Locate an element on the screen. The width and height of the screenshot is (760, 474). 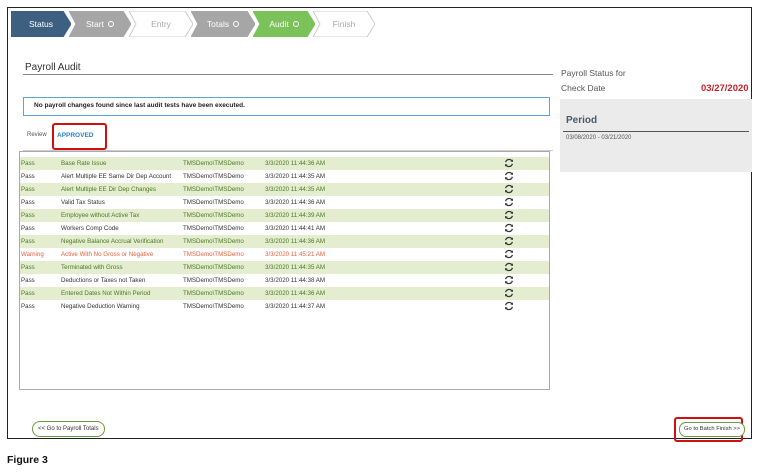
go-to-payroll-totals-button: << Go to Payroll Totals is located at coordinates (68, 429).